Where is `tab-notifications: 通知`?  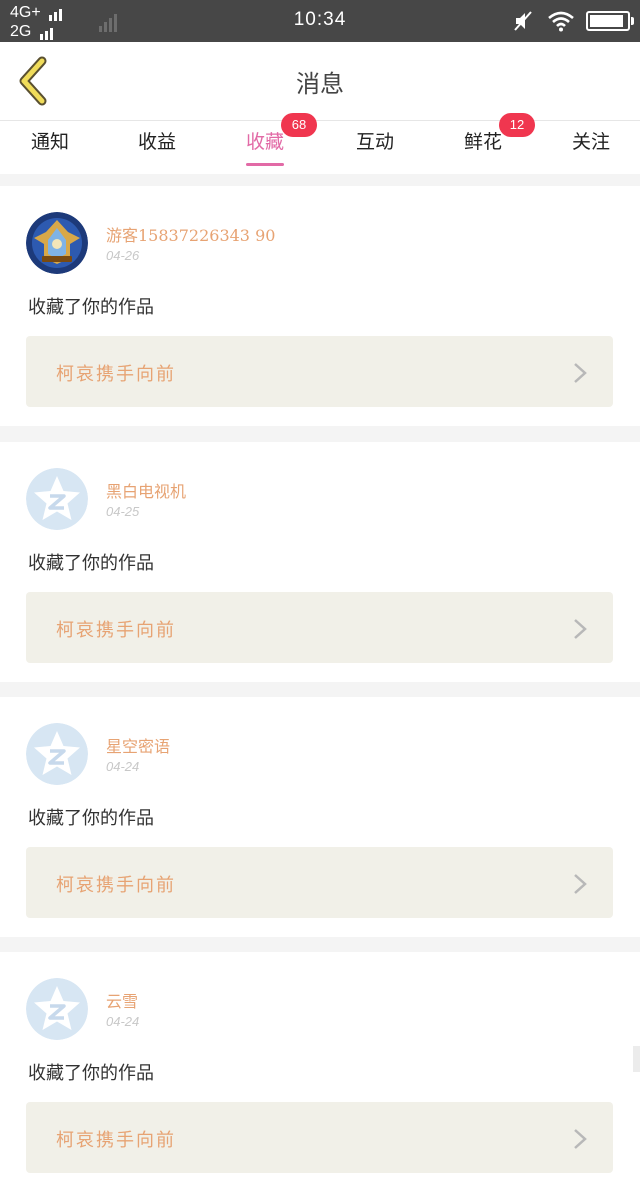
tab-notifications: 通知 is located at coordinates (50, 148).